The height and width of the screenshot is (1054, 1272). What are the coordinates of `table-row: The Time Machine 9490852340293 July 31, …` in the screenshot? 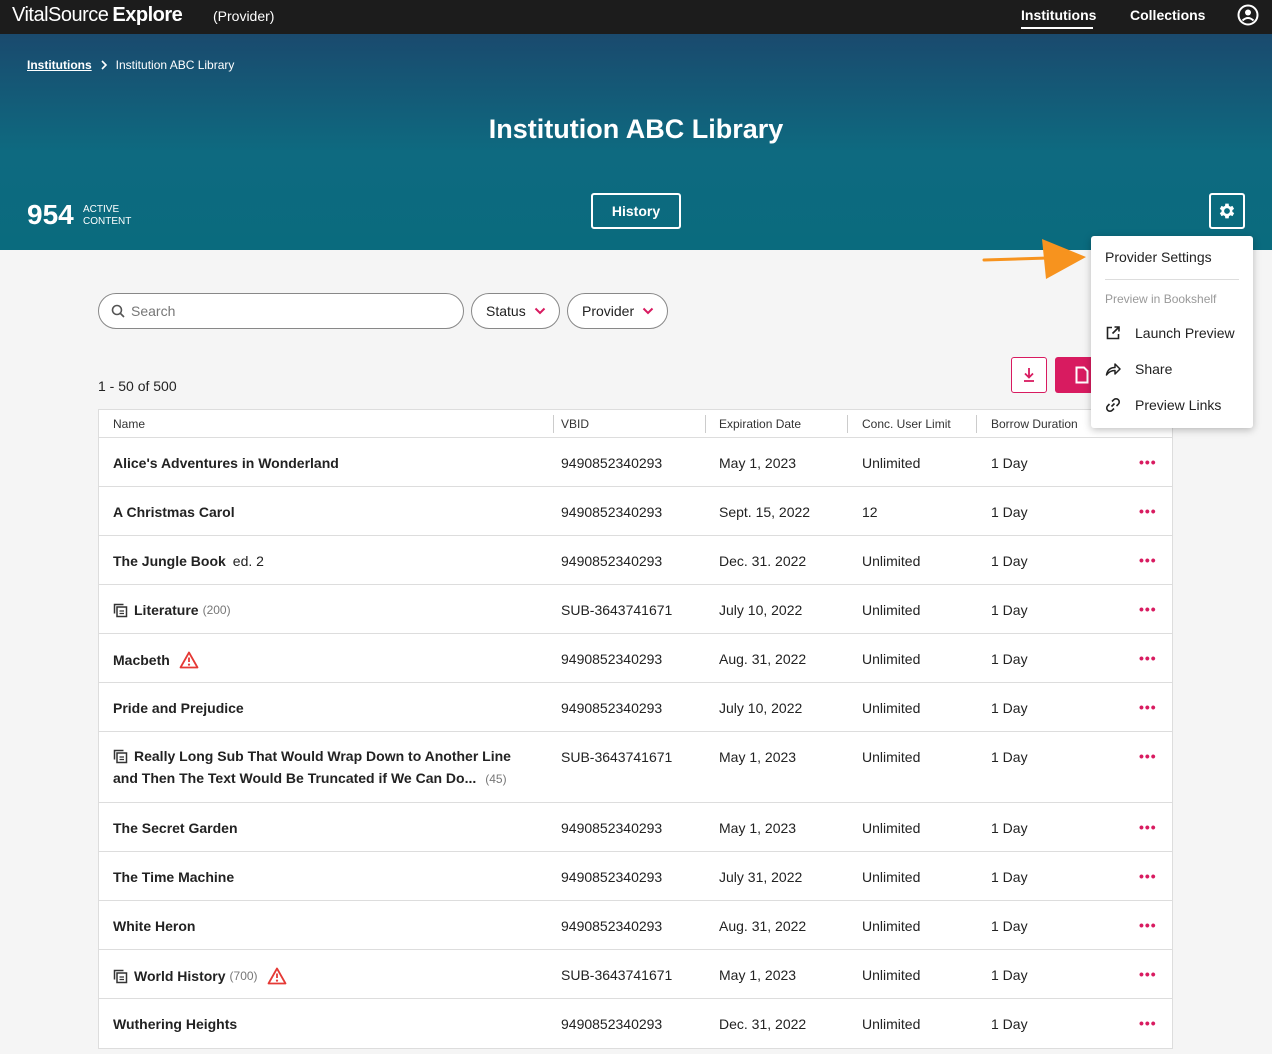 It's located at (635, 876).